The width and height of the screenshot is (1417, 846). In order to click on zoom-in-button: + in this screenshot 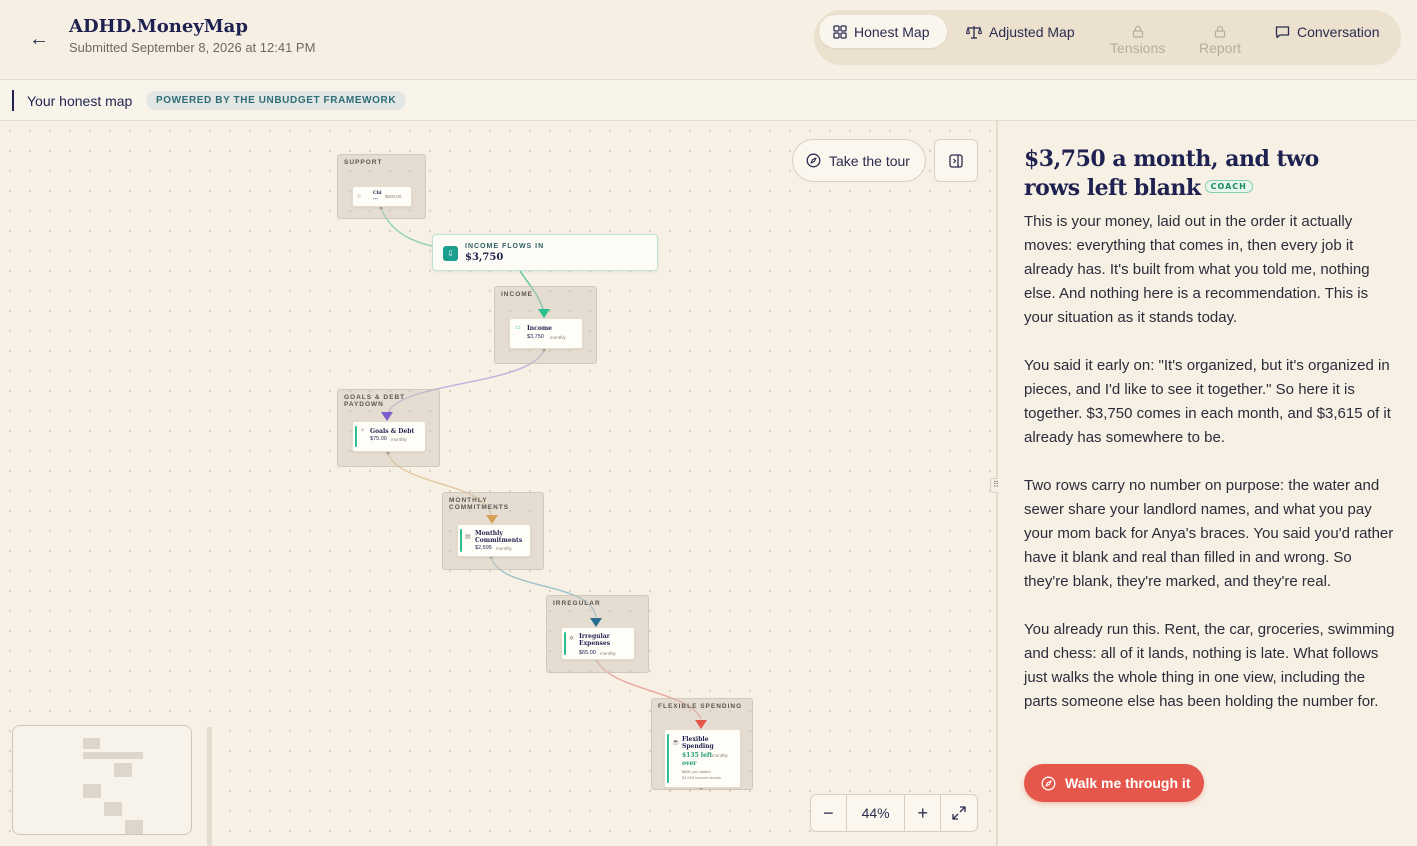, I will do `click(923, 813)`.